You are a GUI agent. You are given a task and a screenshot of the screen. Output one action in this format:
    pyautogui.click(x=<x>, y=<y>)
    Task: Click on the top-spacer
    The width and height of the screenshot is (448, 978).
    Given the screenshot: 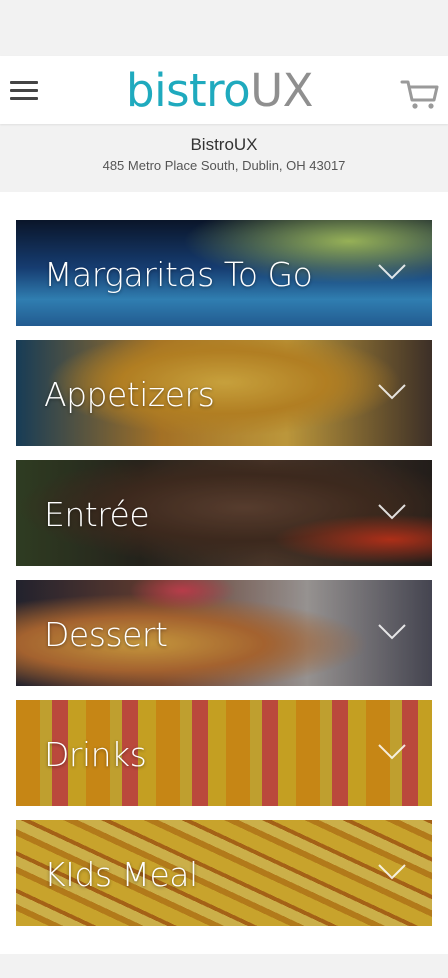 What is the action you would take?
    pyautogui.click(x=224, y=28)
    